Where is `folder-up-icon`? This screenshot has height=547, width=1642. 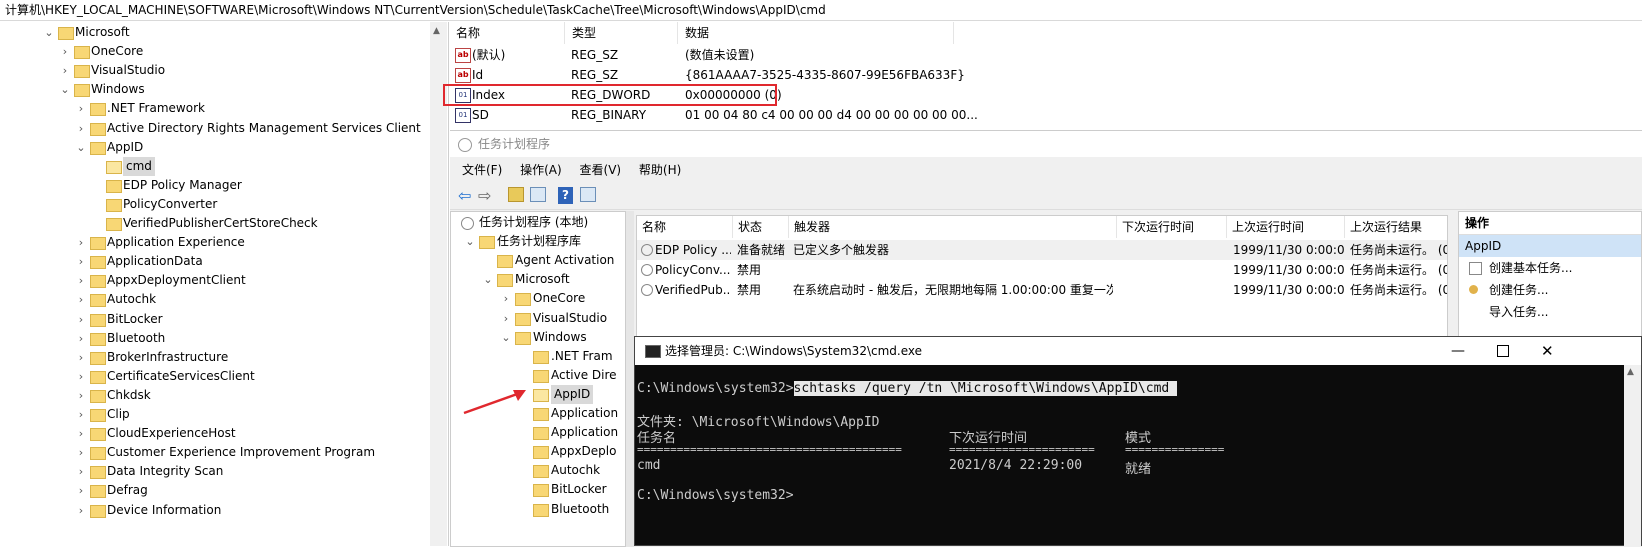
folder-up-icon is located at coordinates (516, 194).